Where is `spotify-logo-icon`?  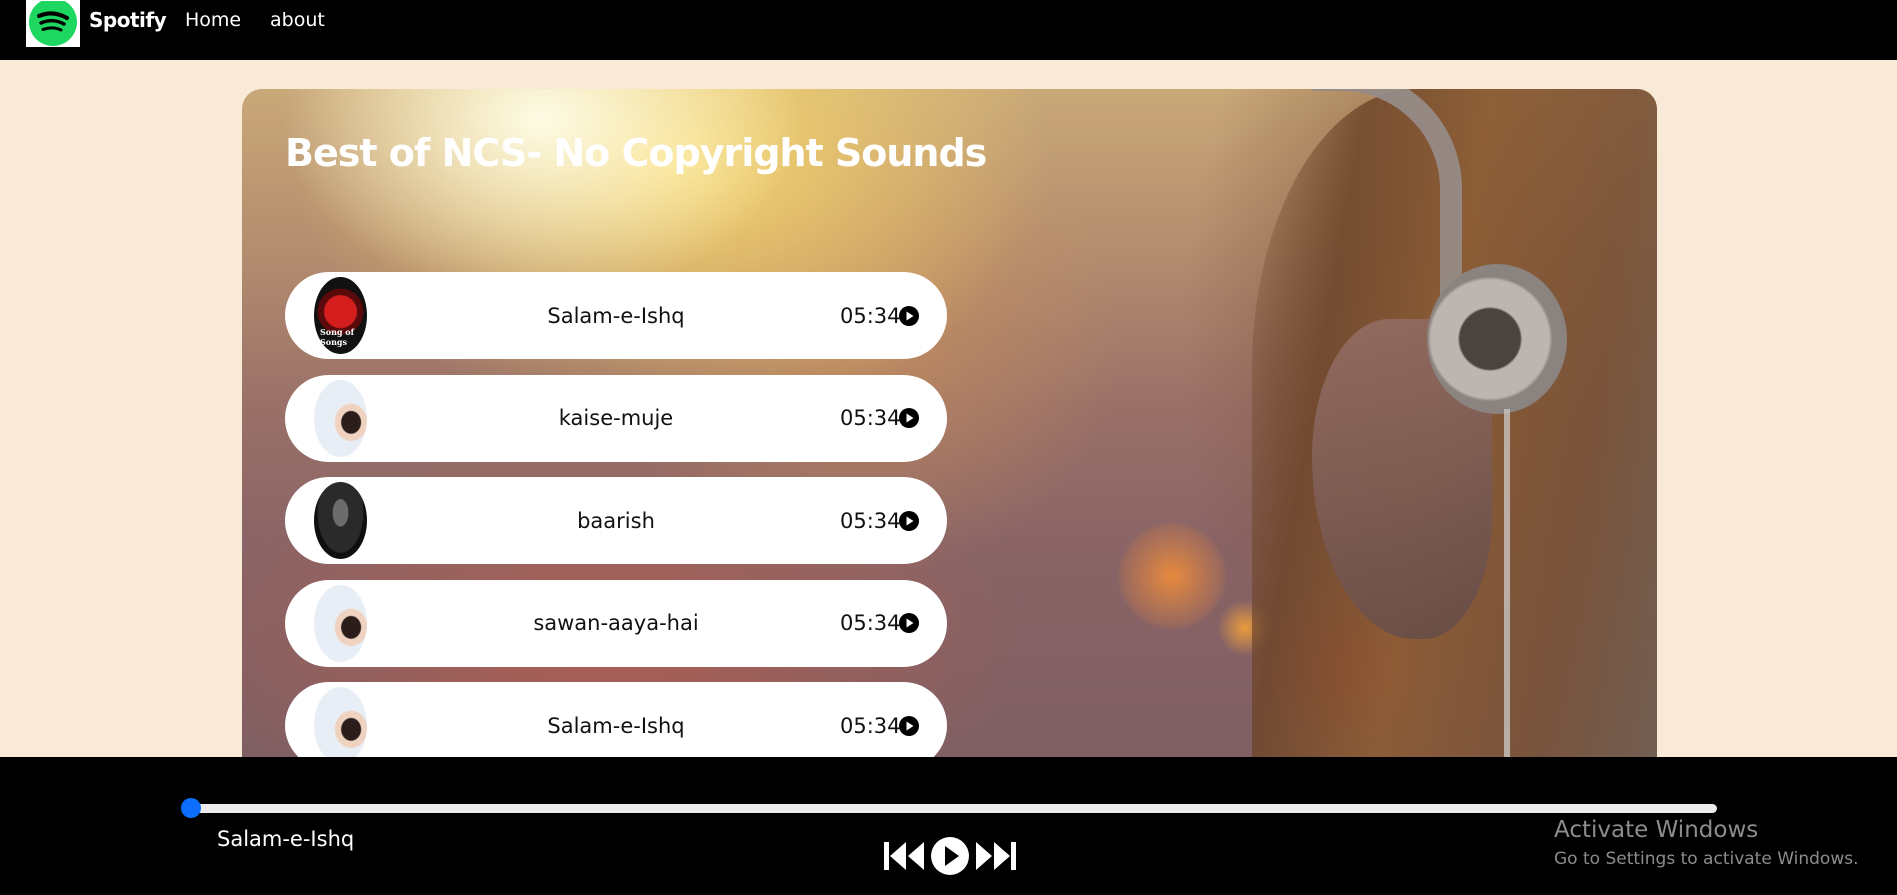
spotify-logo-icon is located at coordinates (53, 23).